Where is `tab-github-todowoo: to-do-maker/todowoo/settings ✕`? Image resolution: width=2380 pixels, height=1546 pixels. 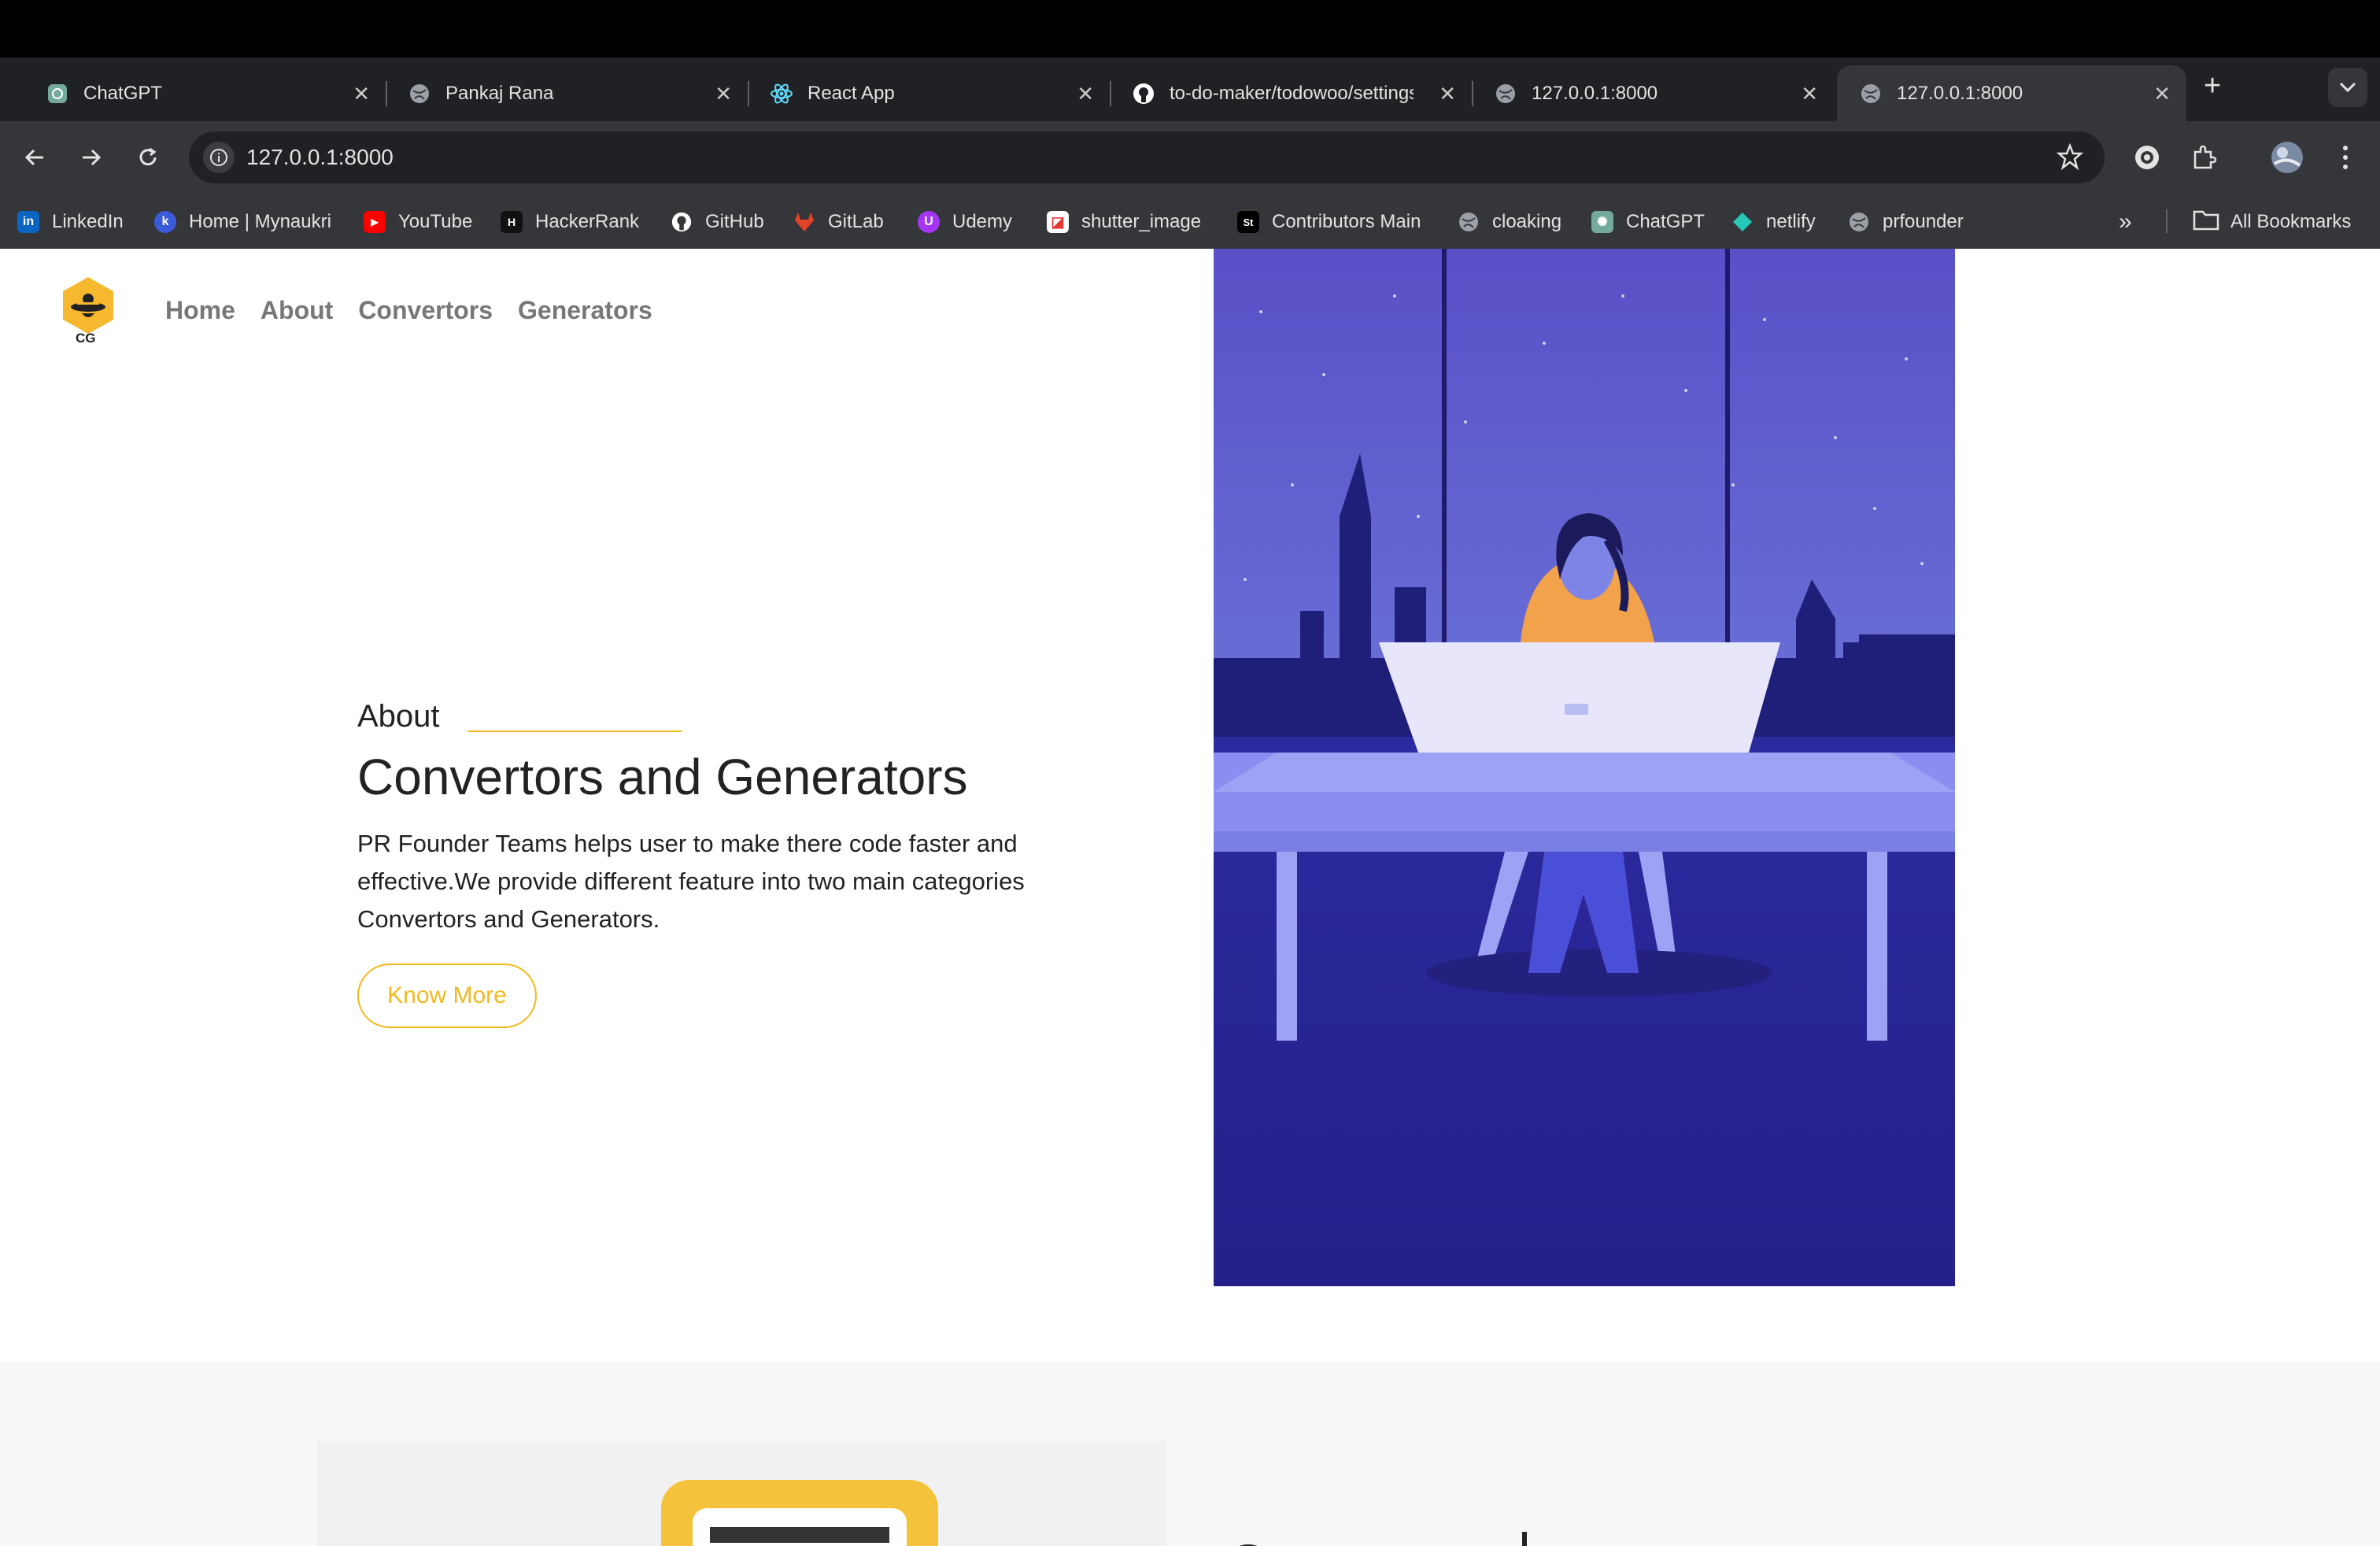 tab-github-todowoo: to-do-maker/todowoo/settings ✕ is located at coordinates (1291, 94).